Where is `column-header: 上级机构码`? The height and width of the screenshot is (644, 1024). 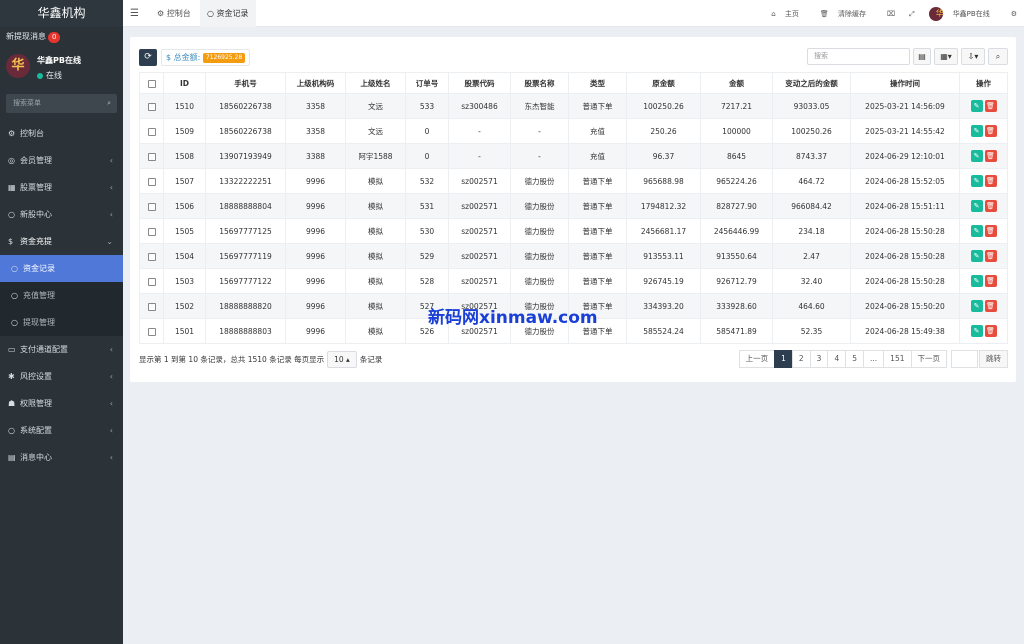
column-header: 上级机构码 is located at coordinates (315, 83).